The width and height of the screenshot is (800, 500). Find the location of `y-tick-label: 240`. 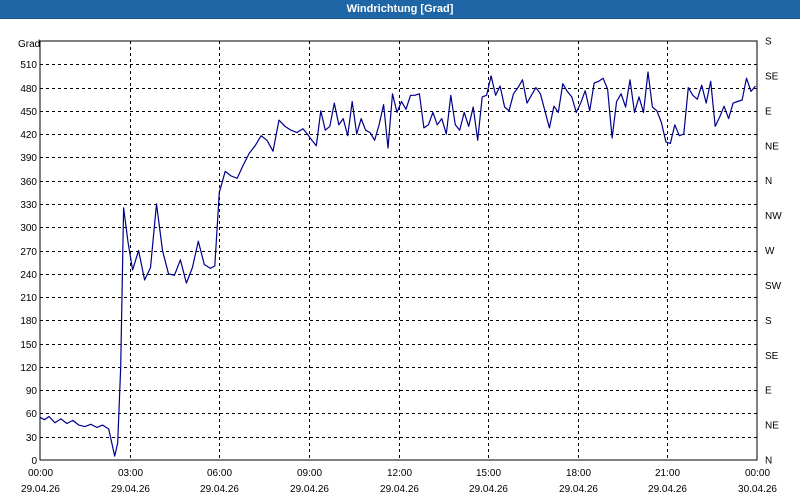

y-tick-label: 240 is located at coordinates (28, 275).